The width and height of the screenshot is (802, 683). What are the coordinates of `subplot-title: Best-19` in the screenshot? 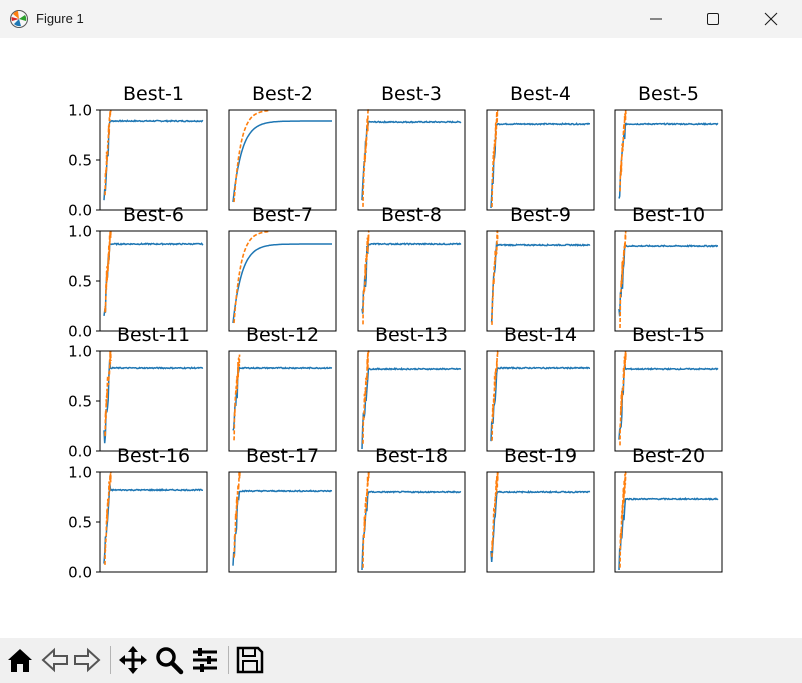 It's located at (540, 456).